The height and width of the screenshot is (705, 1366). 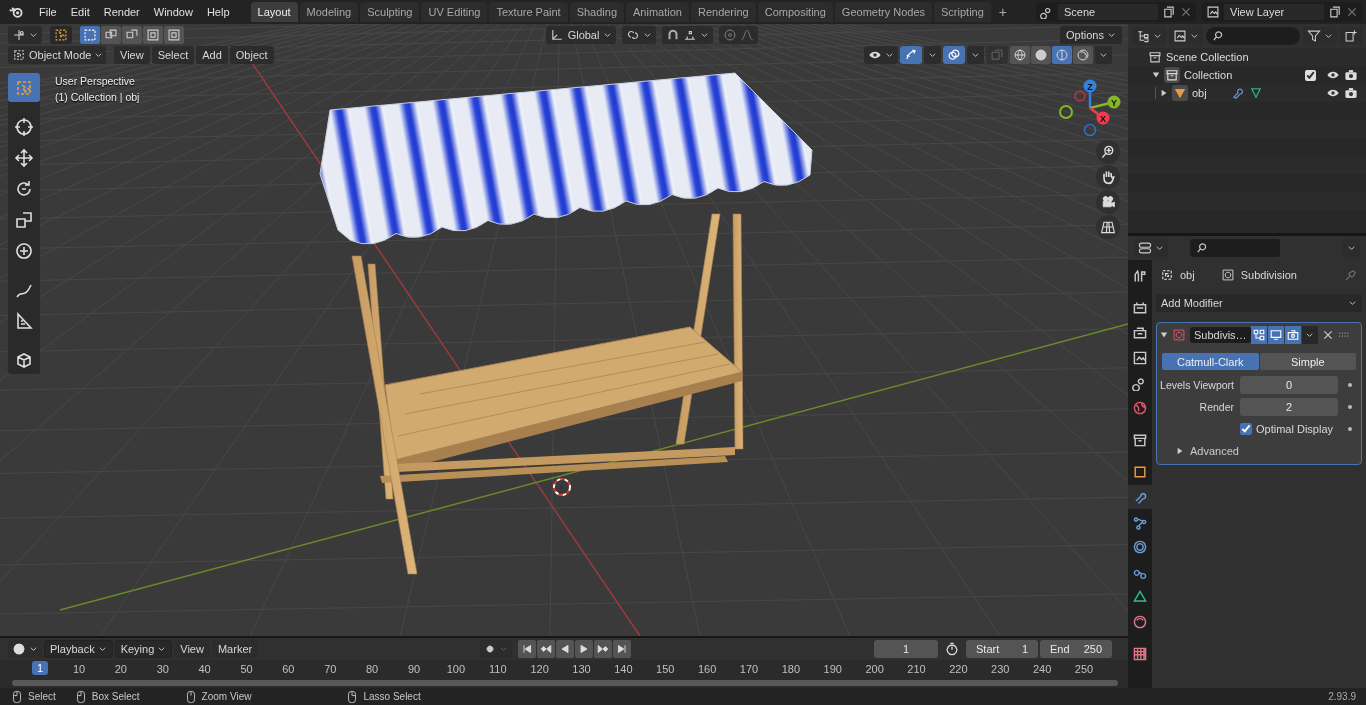 I want to click on timeline-menu: Marker, so click(x=235, y=649).